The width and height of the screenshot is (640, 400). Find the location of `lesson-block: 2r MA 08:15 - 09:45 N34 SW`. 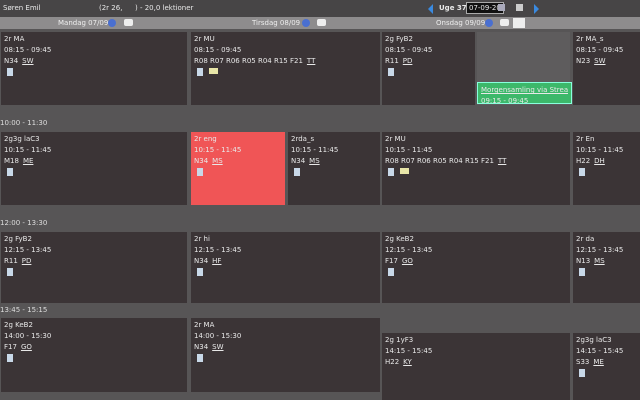

lesson-block: 2r MA 08:15 - 09:45 N34 SW is located at coordinates (94, 68).